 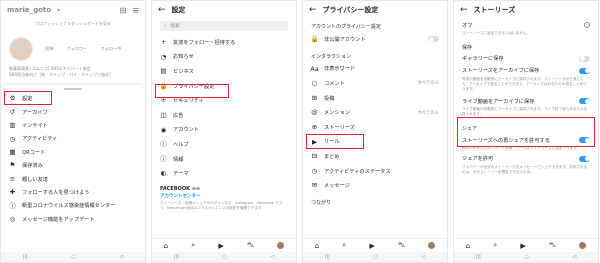 What do you see at coordinates (224, 197) in the screenshot?
I see `accounts-center-link: アカウントセンター` at bounding box center [224, 197].